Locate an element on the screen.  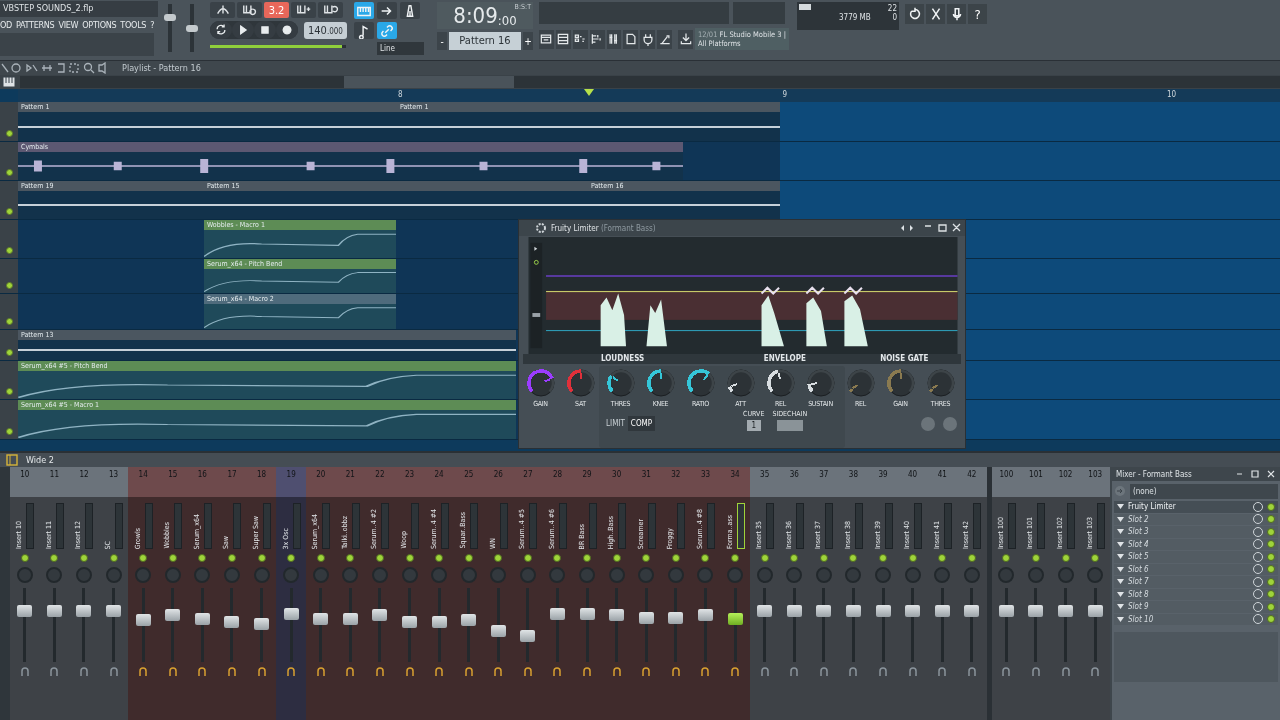
curve-field: 1 is located at coordinates (753, 425).